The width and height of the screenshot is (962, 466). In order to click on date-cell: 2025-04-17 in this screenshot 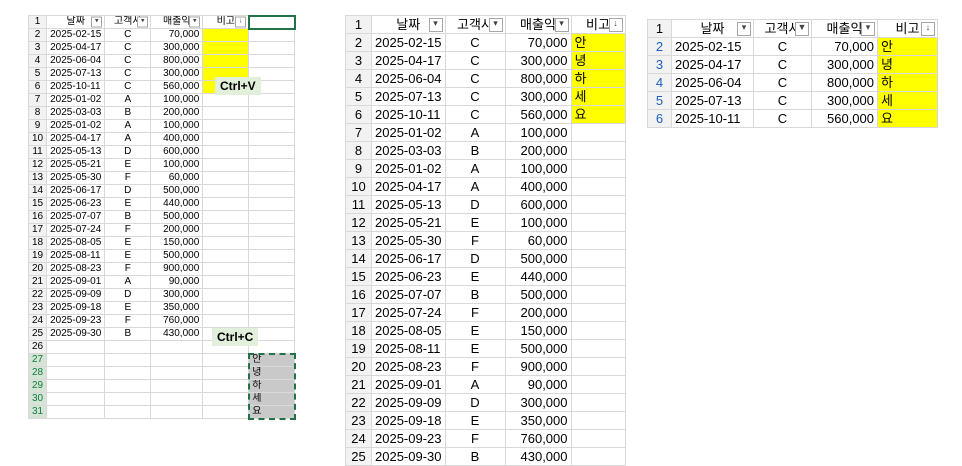, I will do `click(712, 64)`.